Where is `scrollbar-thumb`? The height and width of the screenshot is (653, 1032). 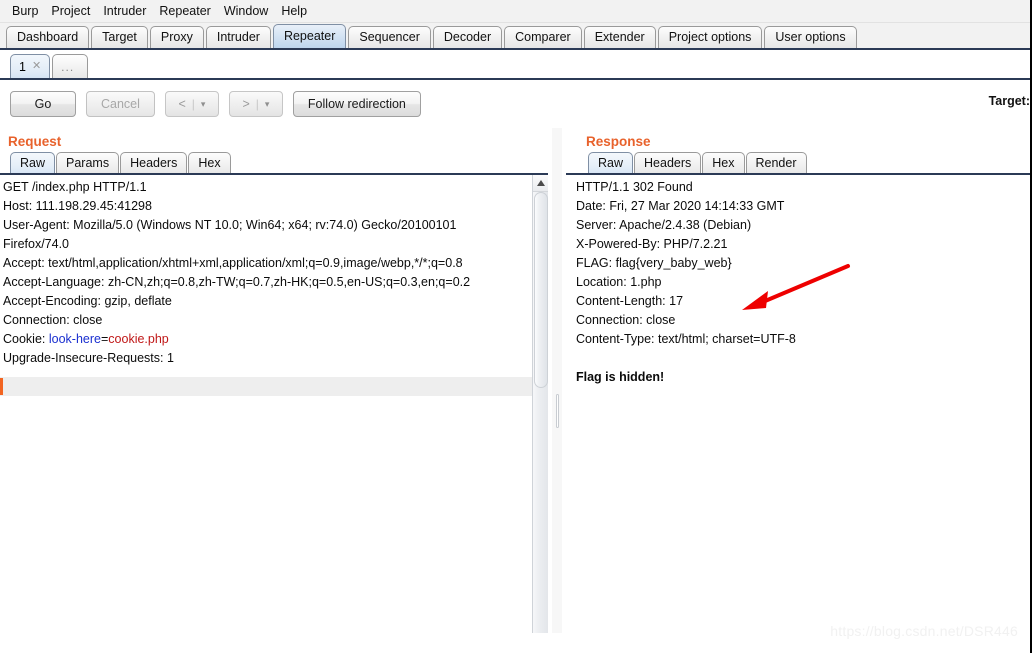
scrollbar-thumb is located at coordinates (541, 290).